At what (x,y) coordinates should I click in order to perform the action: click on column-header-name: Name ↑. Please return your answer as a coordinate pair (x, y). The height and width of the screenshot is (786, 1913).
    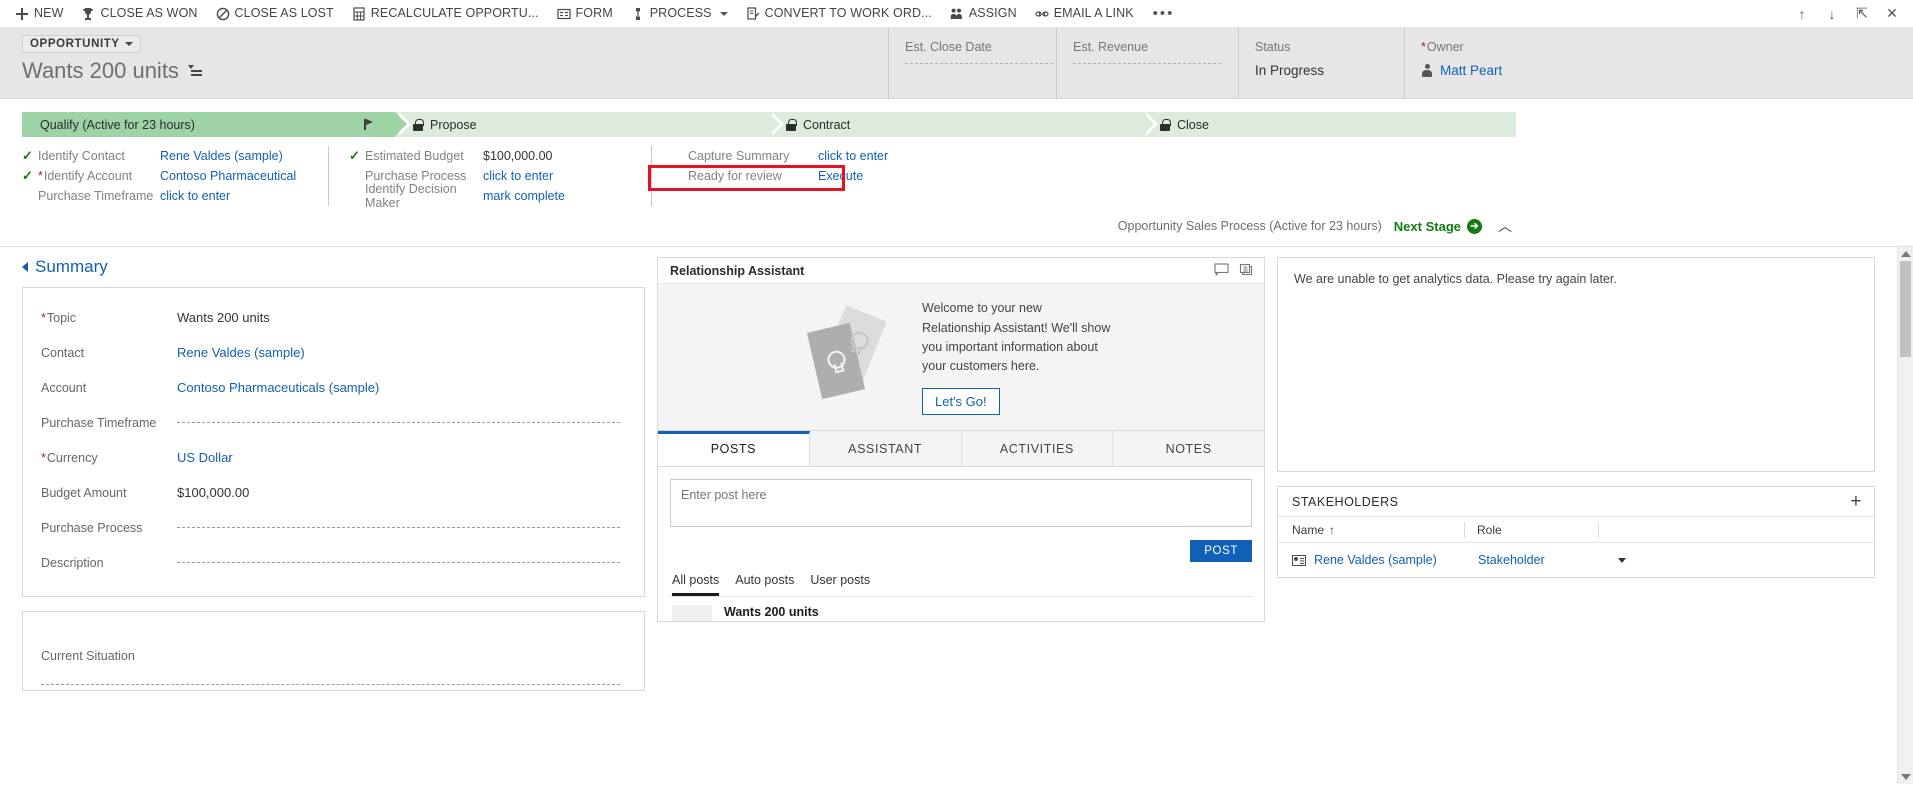
    Looking at the image, I should click on (1371, 530).